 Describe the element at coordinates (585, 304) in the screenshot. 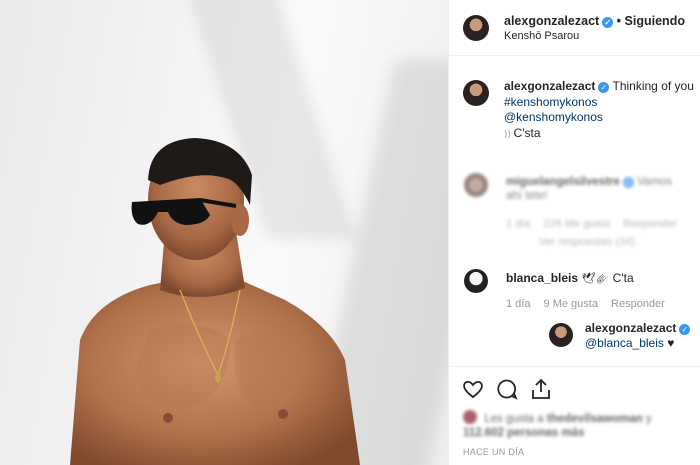

I see `comment-meta: 1 día 9 Me gusta Responder` at that location.